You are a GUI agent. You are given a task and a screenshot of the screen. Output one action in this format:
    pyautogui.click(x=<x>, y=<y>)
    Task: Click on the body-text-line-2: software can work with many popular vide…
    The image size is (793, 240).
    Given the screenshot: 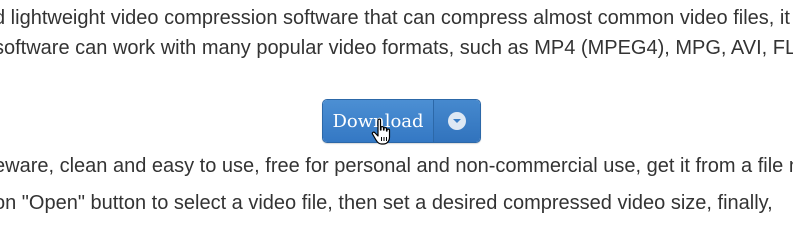 What is the action you would take?
    pyautogui.click(x=396, y=48)
    